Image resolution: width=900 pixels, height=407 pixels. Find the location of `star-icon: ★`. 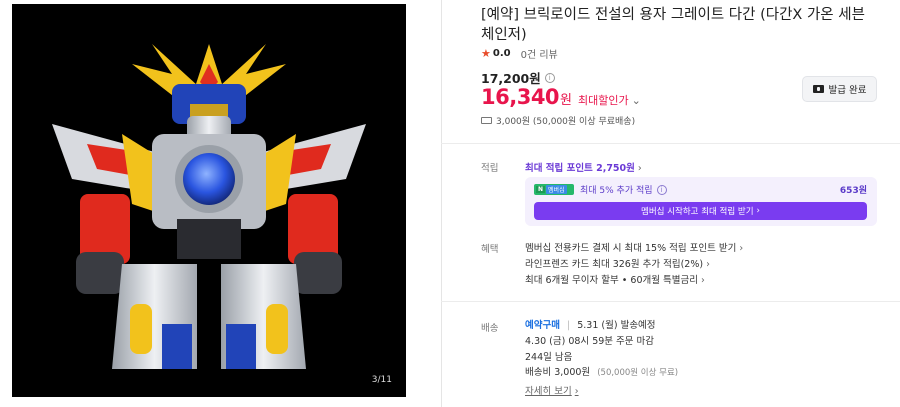

star-icon: ★ is located at coordinates (486, 53).